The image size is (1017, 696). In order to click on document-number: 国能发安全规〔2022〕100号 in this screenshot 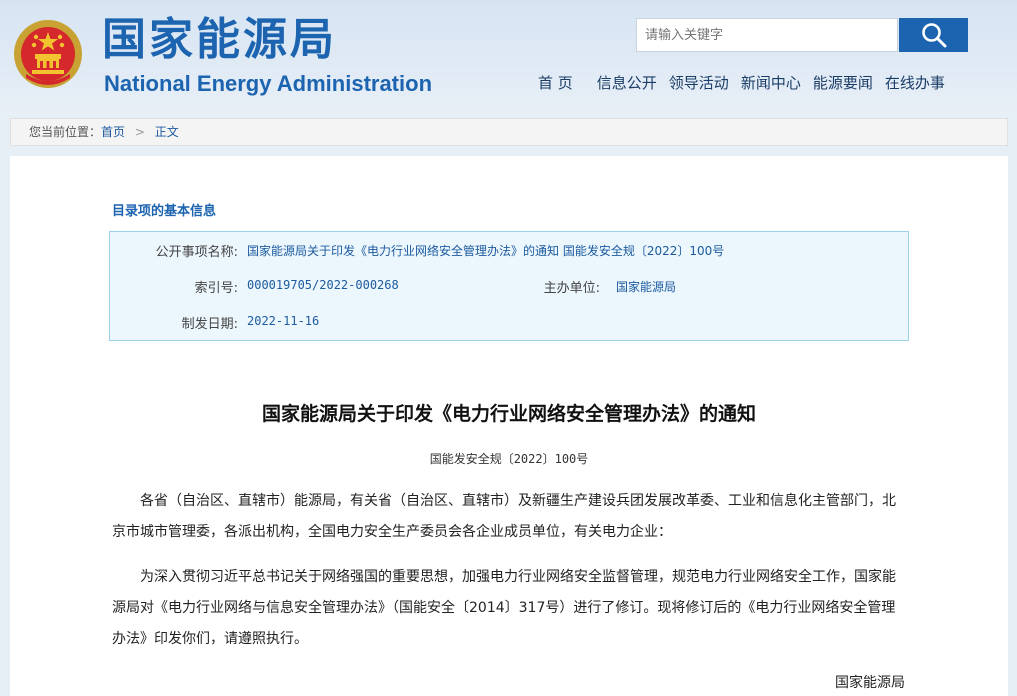, I will do `click(509, 459)`.